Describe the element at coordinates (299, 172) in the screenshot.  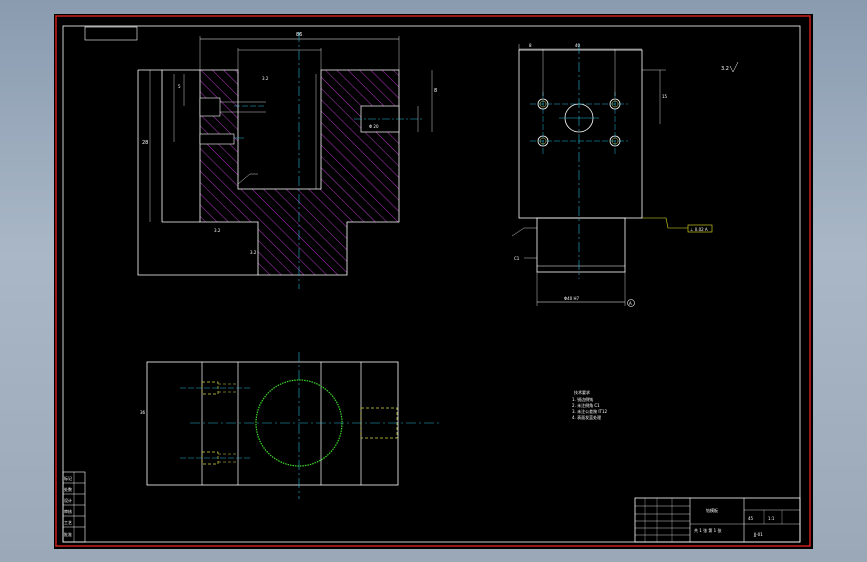
I see `hatched-section` at that location.